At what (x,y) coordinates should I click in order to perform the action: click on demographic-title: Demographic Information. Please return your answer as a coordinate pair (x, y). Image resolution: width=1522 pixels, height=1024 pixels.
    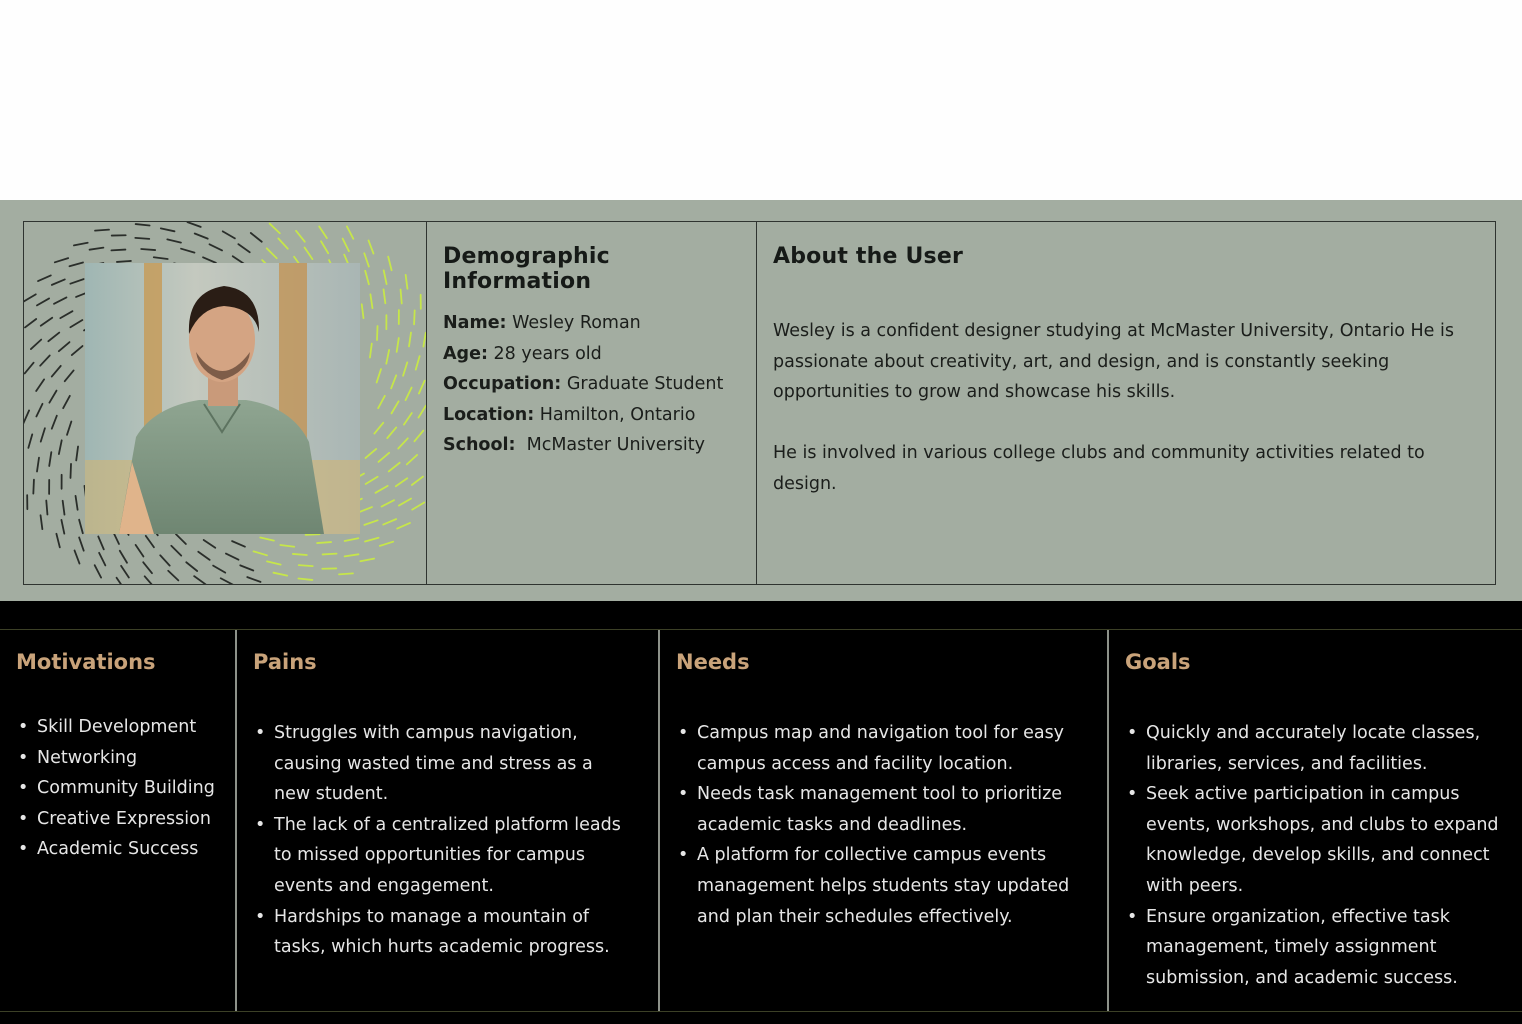
    Looking at the image, I should click on (526, 269).